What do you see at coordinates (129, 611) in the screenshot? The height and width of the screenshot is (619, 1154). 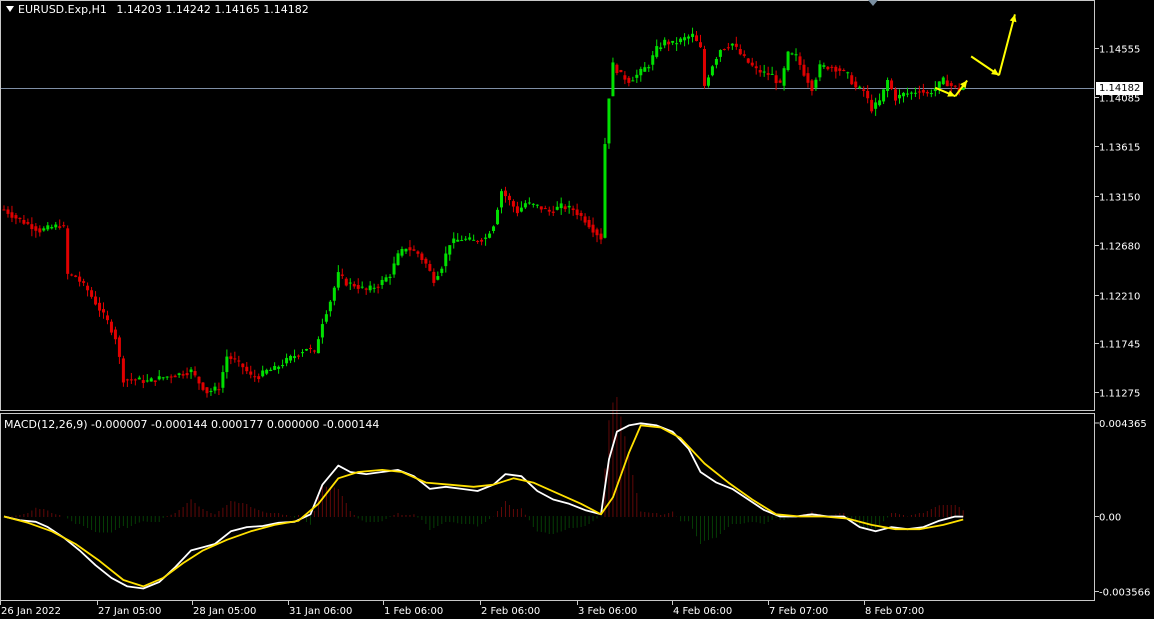 I see `time-tick-label: 27 Jan 05:00` at bounding box center [129, 611].